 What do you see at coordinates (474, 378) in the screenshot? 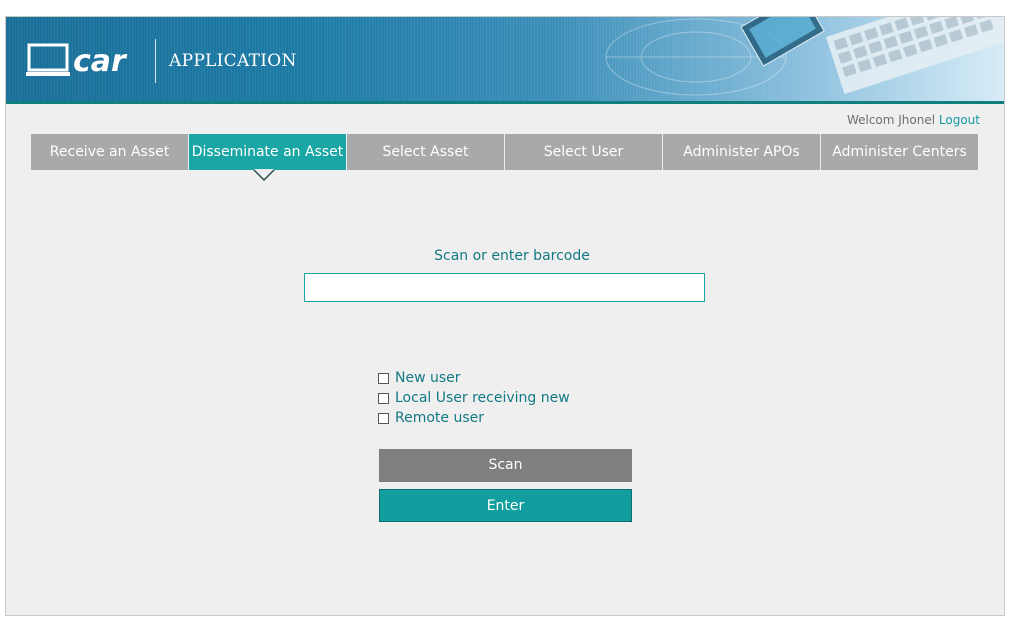
I see `option-new-user: New user` at bounding box center [474, 378].